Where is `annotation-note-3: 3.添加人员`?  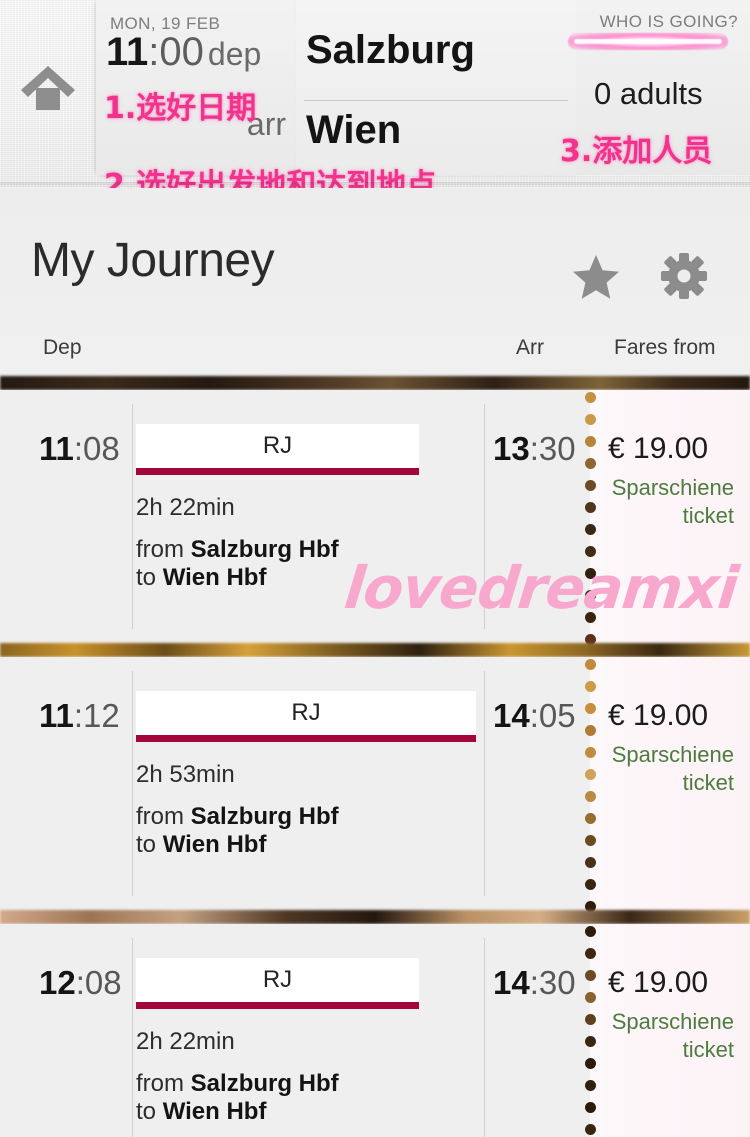
annotation-note-3: 3.添加人员 is located at coordinates (636, 151).